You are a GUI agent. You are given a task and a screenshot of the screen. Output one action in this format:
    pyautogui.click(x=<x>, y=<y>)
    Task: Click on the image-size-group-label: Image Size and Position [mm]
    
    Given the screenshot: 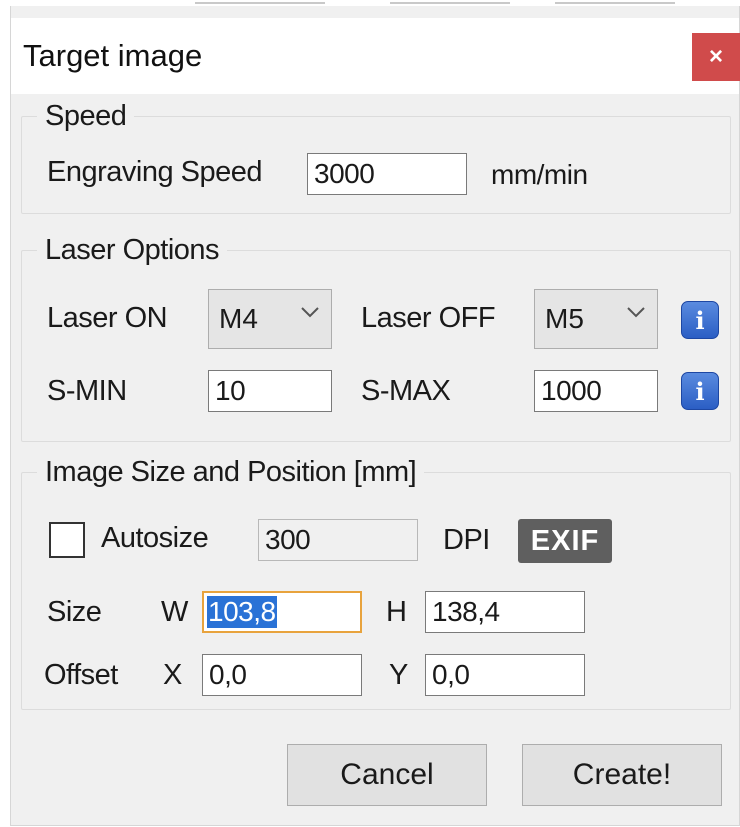 What is the action you would take?
    pyautogui.click(x=231, y=472)
    